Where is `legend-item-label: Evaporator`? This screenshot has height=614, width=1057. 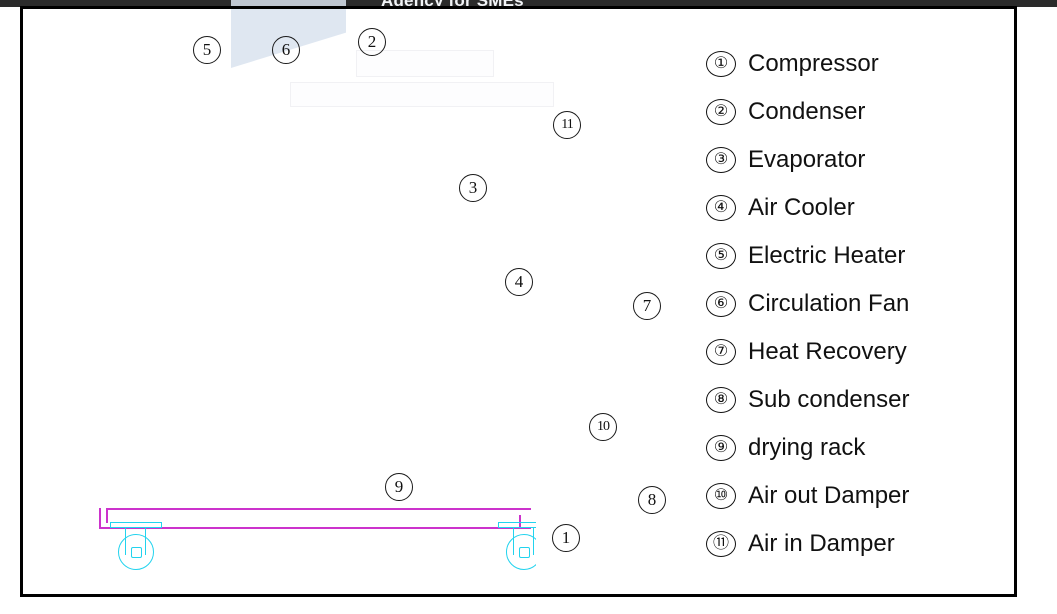 legend-item-label: Evaporator is located at coordinates (807, 159).